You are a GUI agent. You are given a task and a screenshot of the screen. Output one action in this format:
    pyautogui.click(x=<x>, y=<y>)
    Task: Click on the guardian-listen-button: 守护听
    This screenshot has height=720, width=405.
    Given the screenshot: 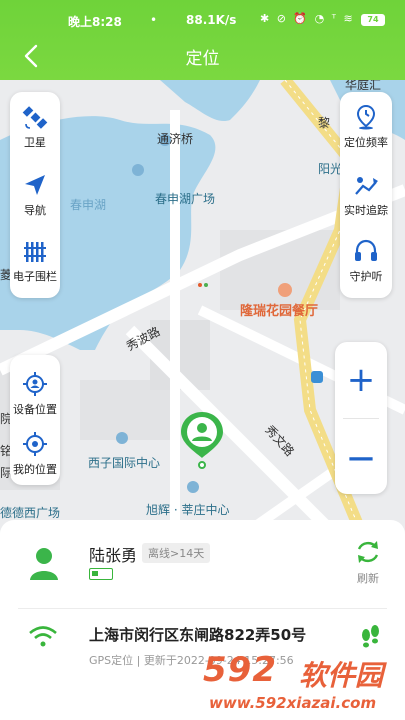 What is the action you would take?
    pyautogui.click(x=366, y=261)
    